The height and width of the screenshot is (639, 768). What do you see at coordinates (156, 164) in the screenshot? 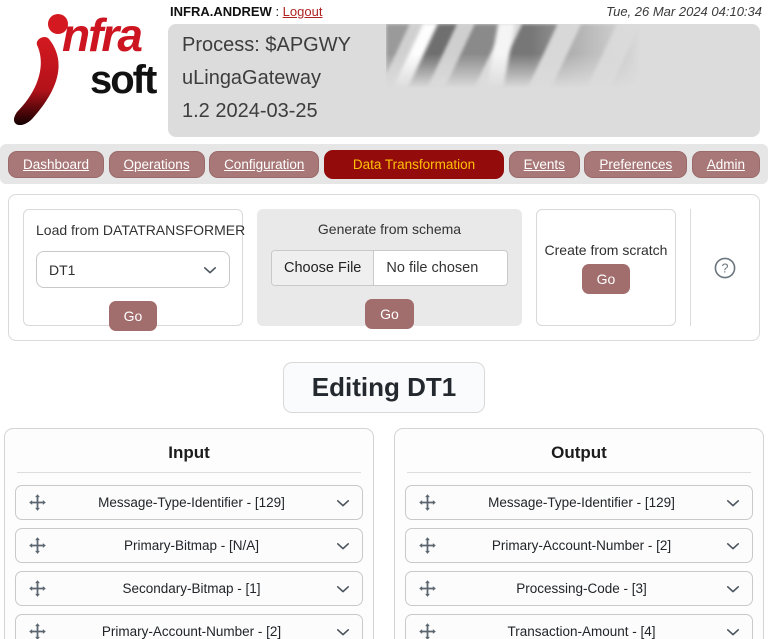
I see `tab-operations: Operations` at bounding box center [156, 164].